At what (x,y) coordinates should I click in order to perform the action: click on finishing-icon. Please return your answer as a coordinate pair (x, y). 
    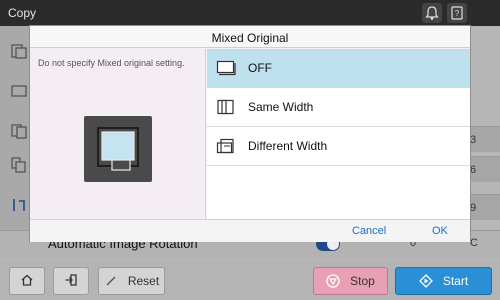
    Looking at the image, I should click on (19, 205).